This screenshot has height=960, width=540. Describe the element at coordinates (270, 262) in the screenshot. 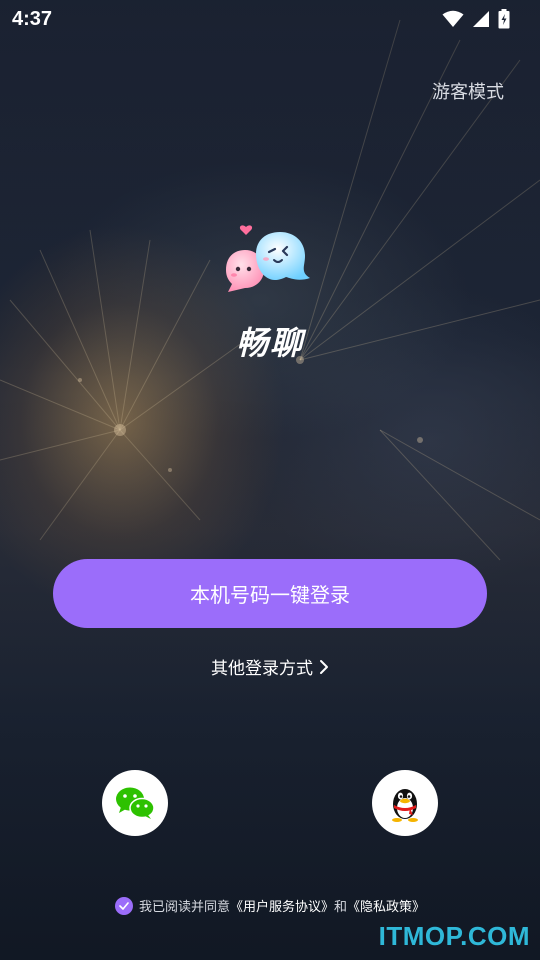

I see `ghost-chat-logo` at that location.